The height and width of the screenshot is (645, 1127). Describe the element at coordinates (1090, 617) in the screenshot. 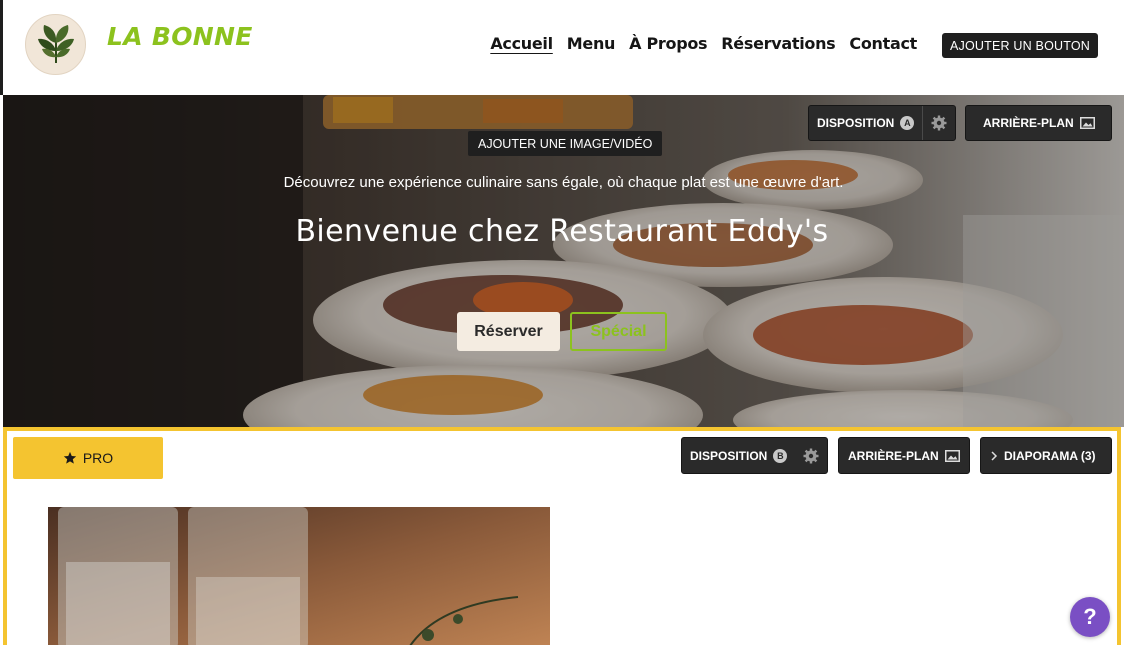

I see `help-button: ?` at that location.